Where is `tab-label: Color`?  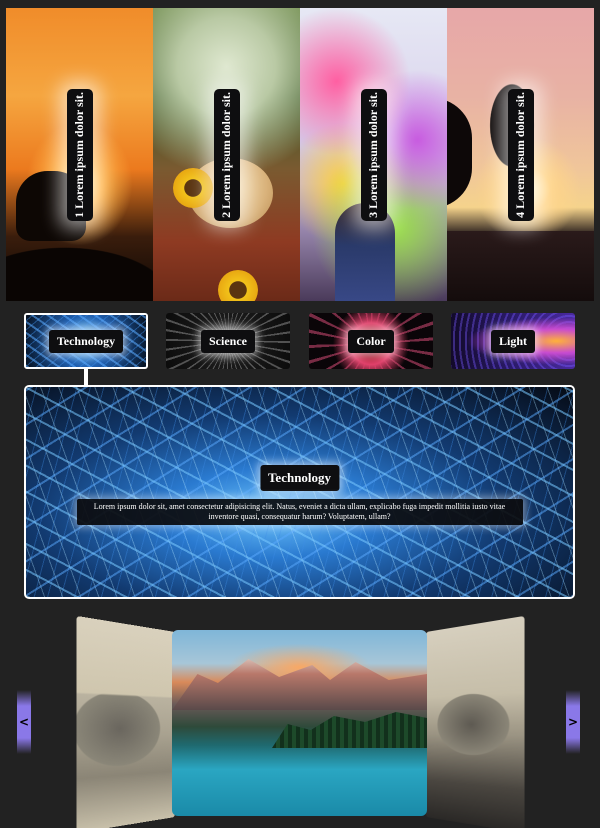
tab-label: Color is located at coordinates (371, 341).